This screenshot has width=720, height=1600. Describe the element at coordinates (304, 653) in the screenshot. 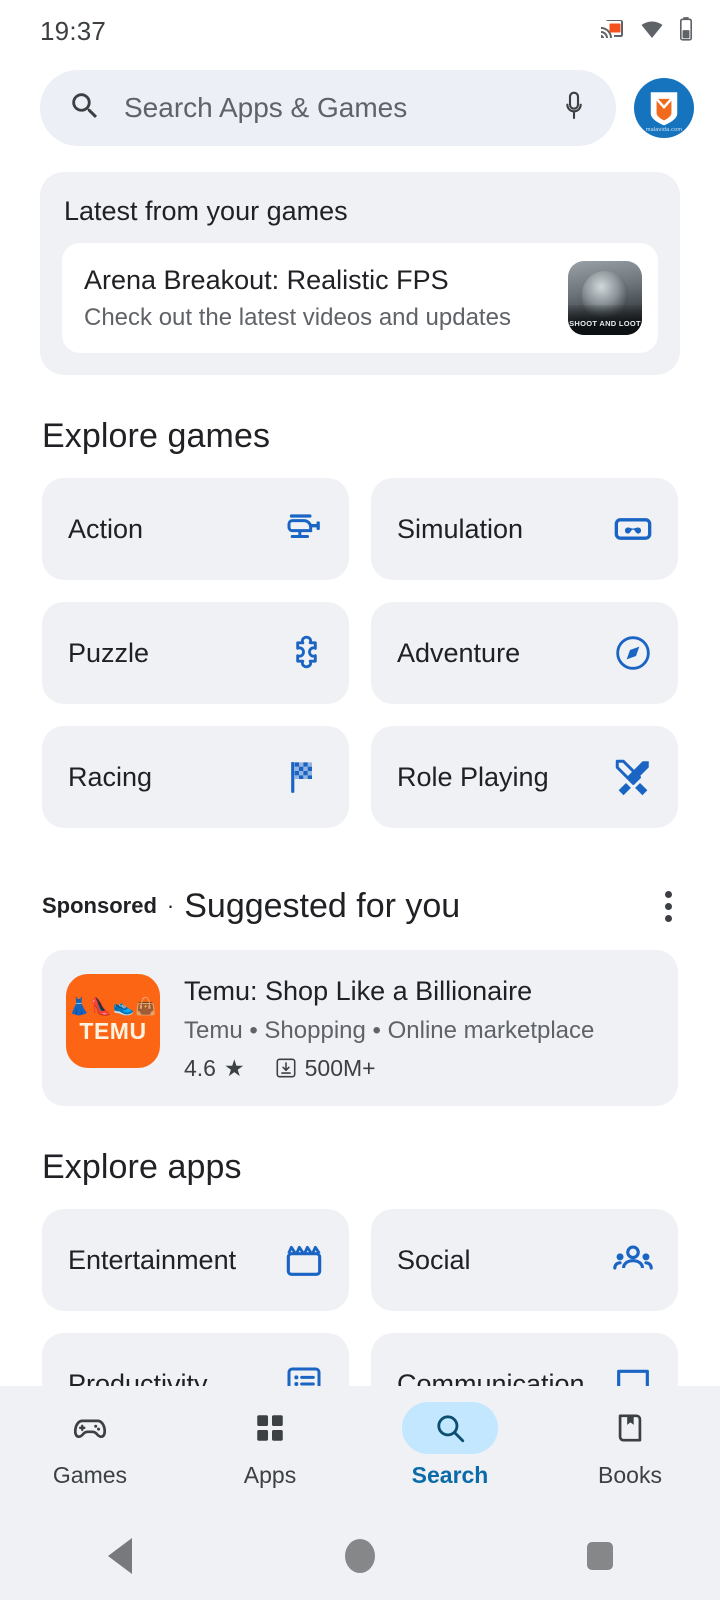

I see `puzzle-piece-icon` at that location.